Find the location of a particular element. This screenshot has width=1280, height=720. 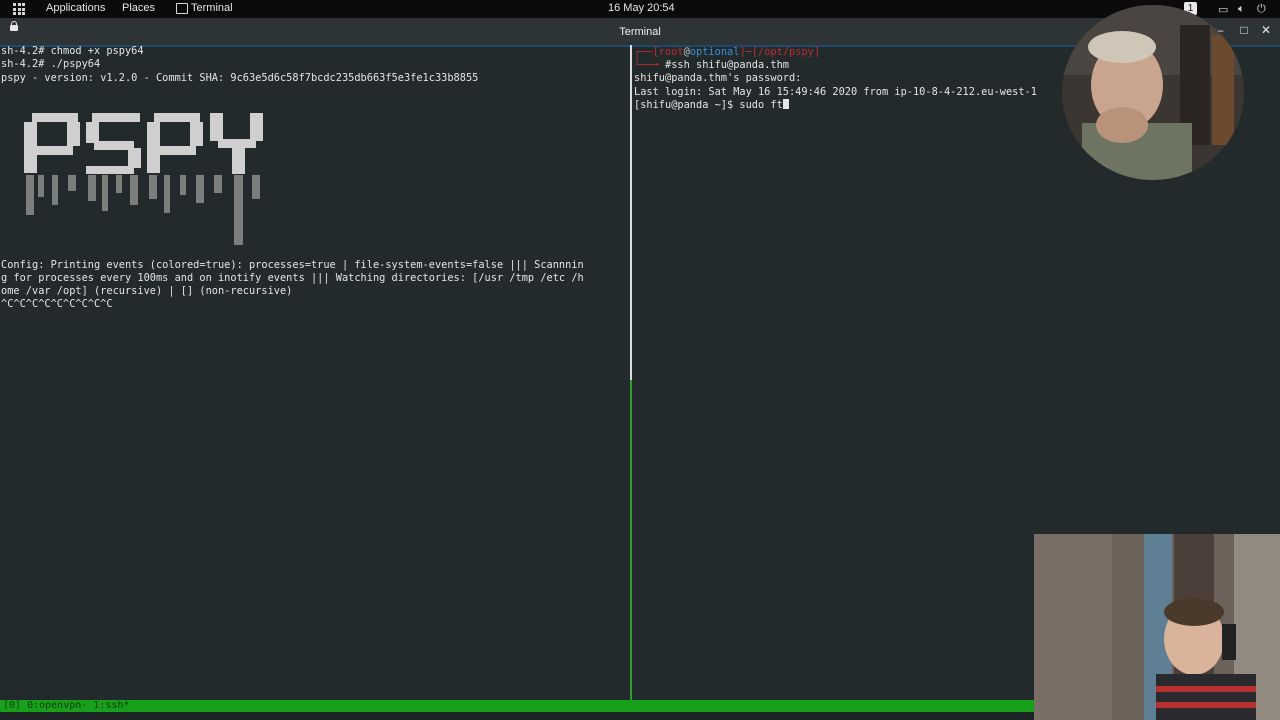

prompt-host: optional is located at coordinates (714, 52).